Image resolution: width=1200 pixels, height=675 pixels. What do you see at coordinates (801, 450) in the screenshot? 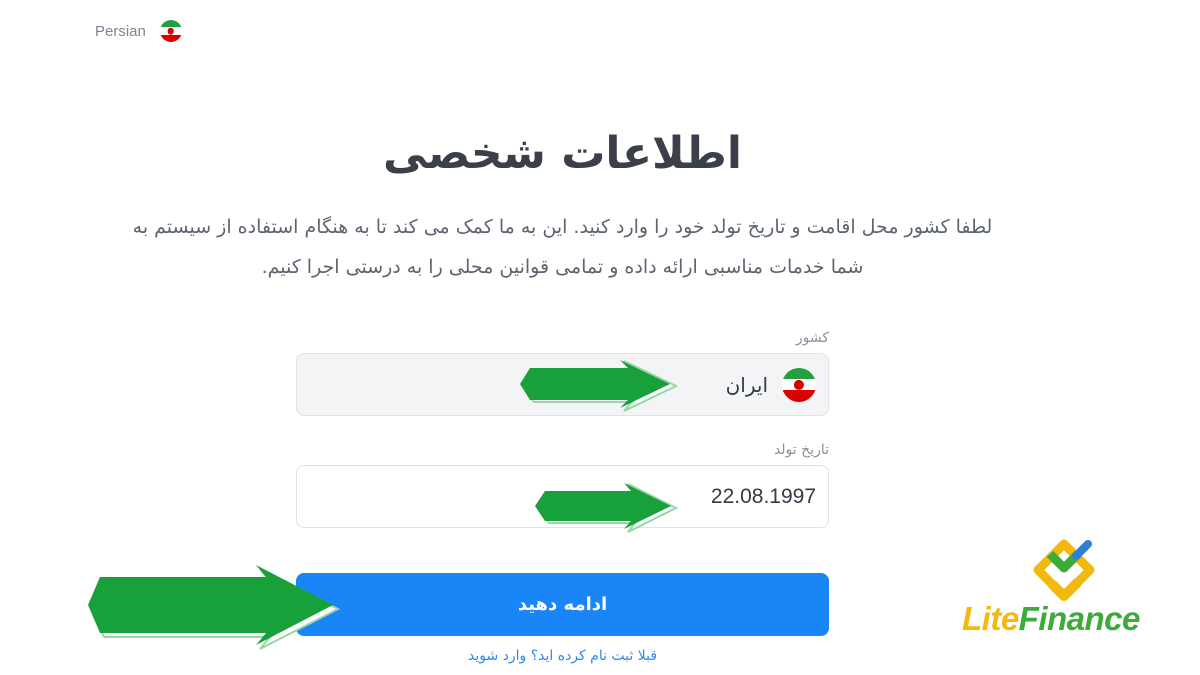
I see `birthdate-field-label: تاریخ تولد` at bounding box center [801, 450].